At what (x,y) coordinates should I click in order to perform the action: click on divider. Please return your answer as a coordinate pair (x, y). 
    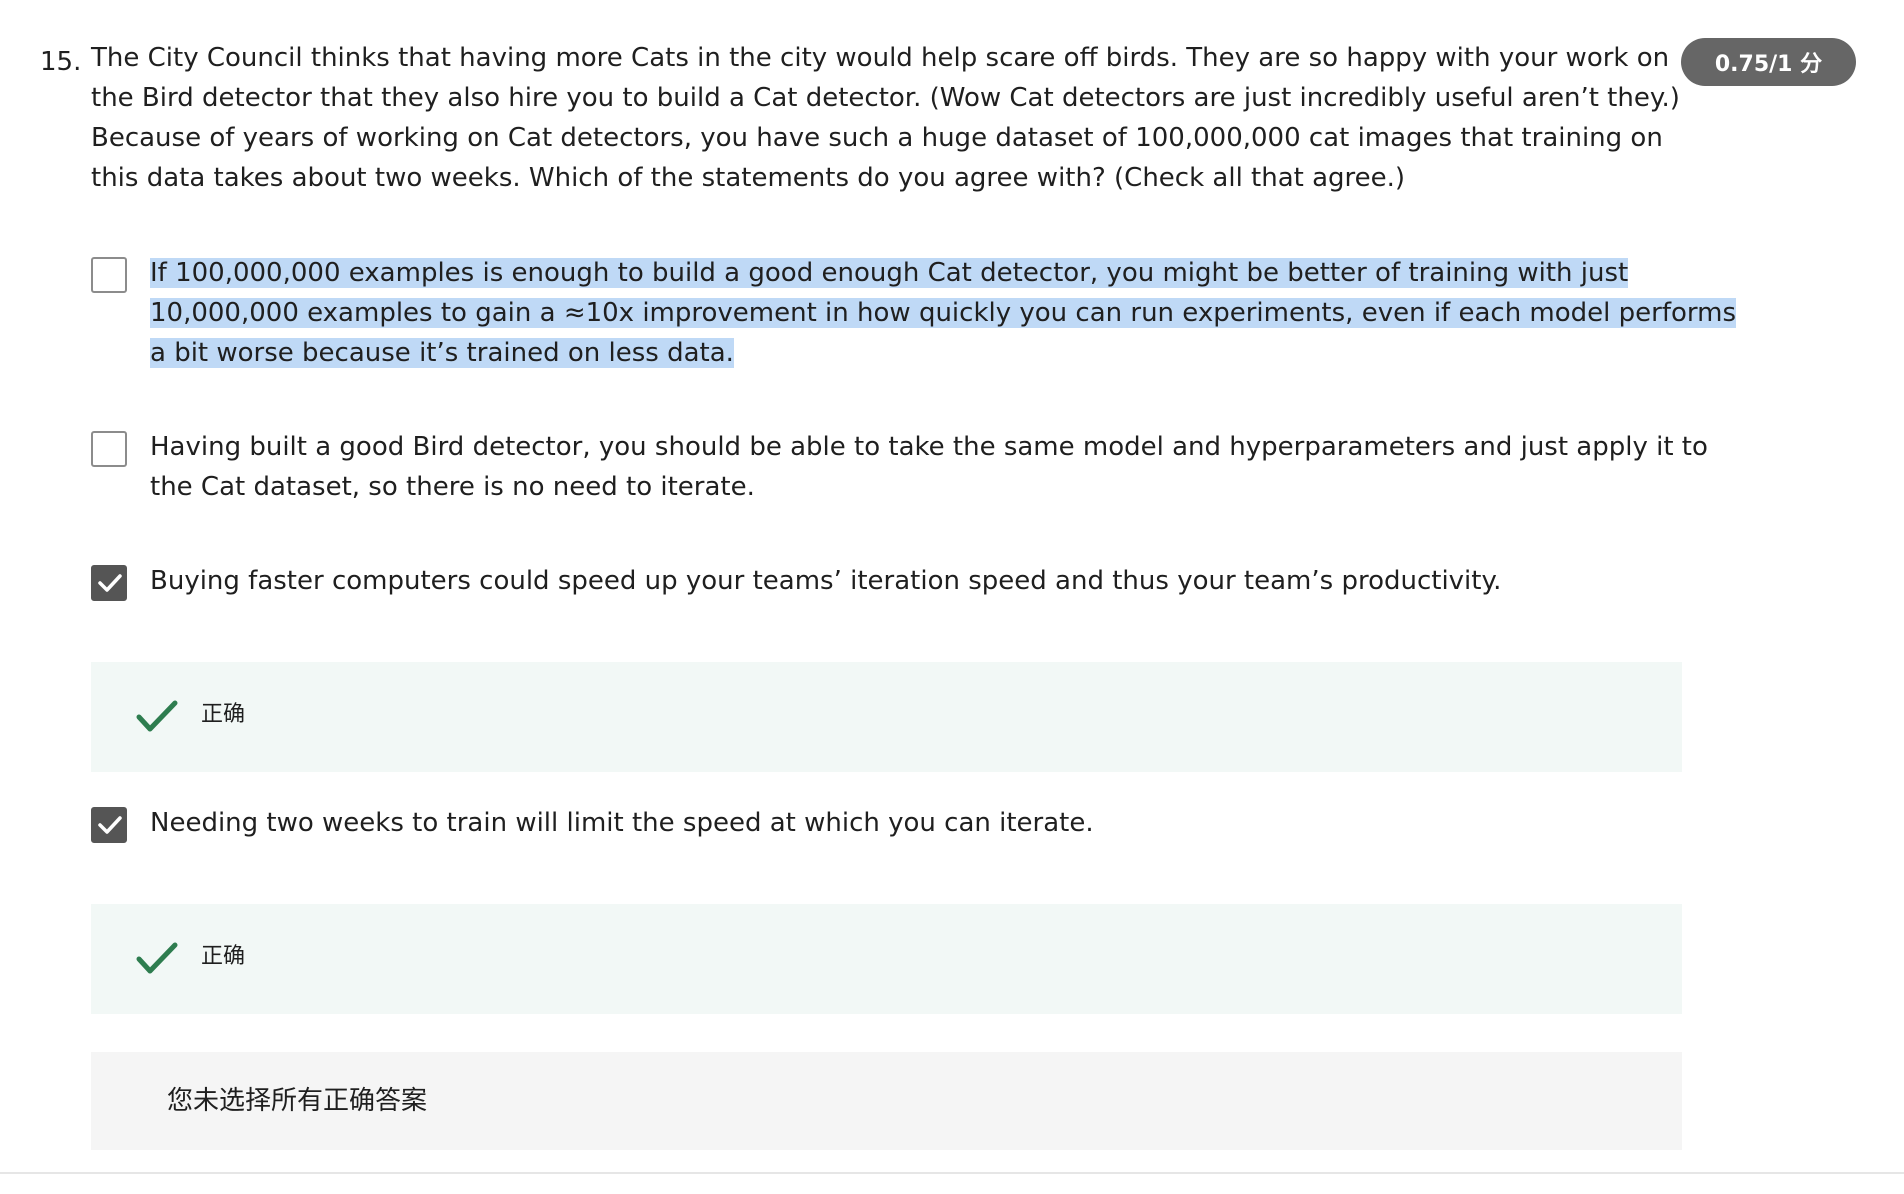
    Looking at the image, I should click on (952, 1173).